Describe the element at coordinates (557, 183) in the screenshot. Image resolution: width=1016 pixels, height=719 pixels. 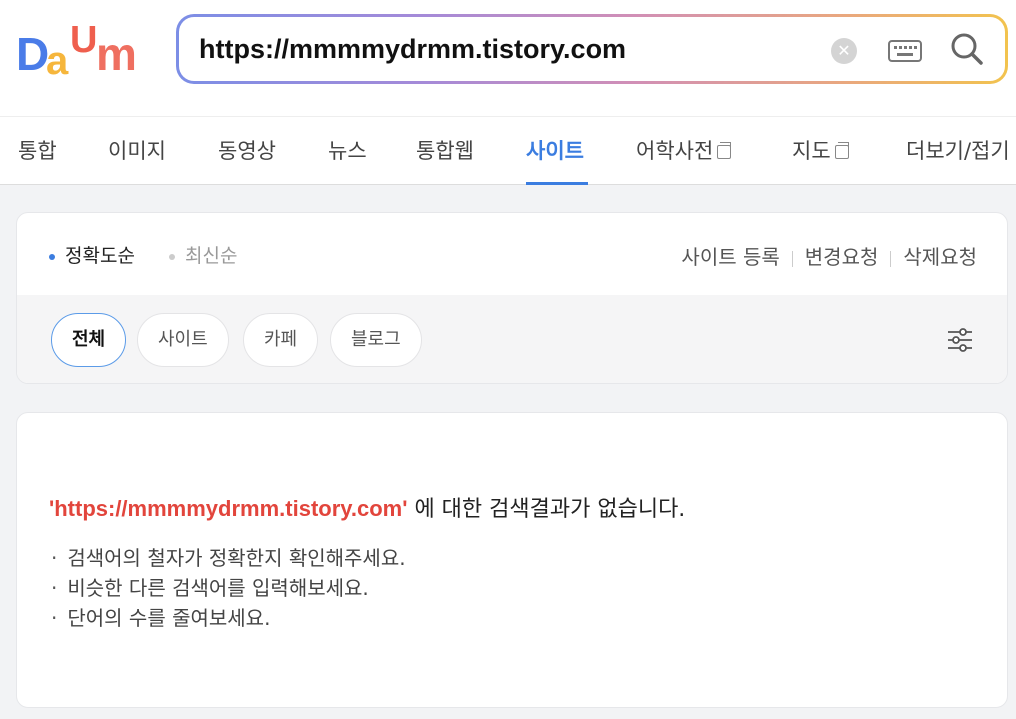
I see `active-tab-indicator` at that location.